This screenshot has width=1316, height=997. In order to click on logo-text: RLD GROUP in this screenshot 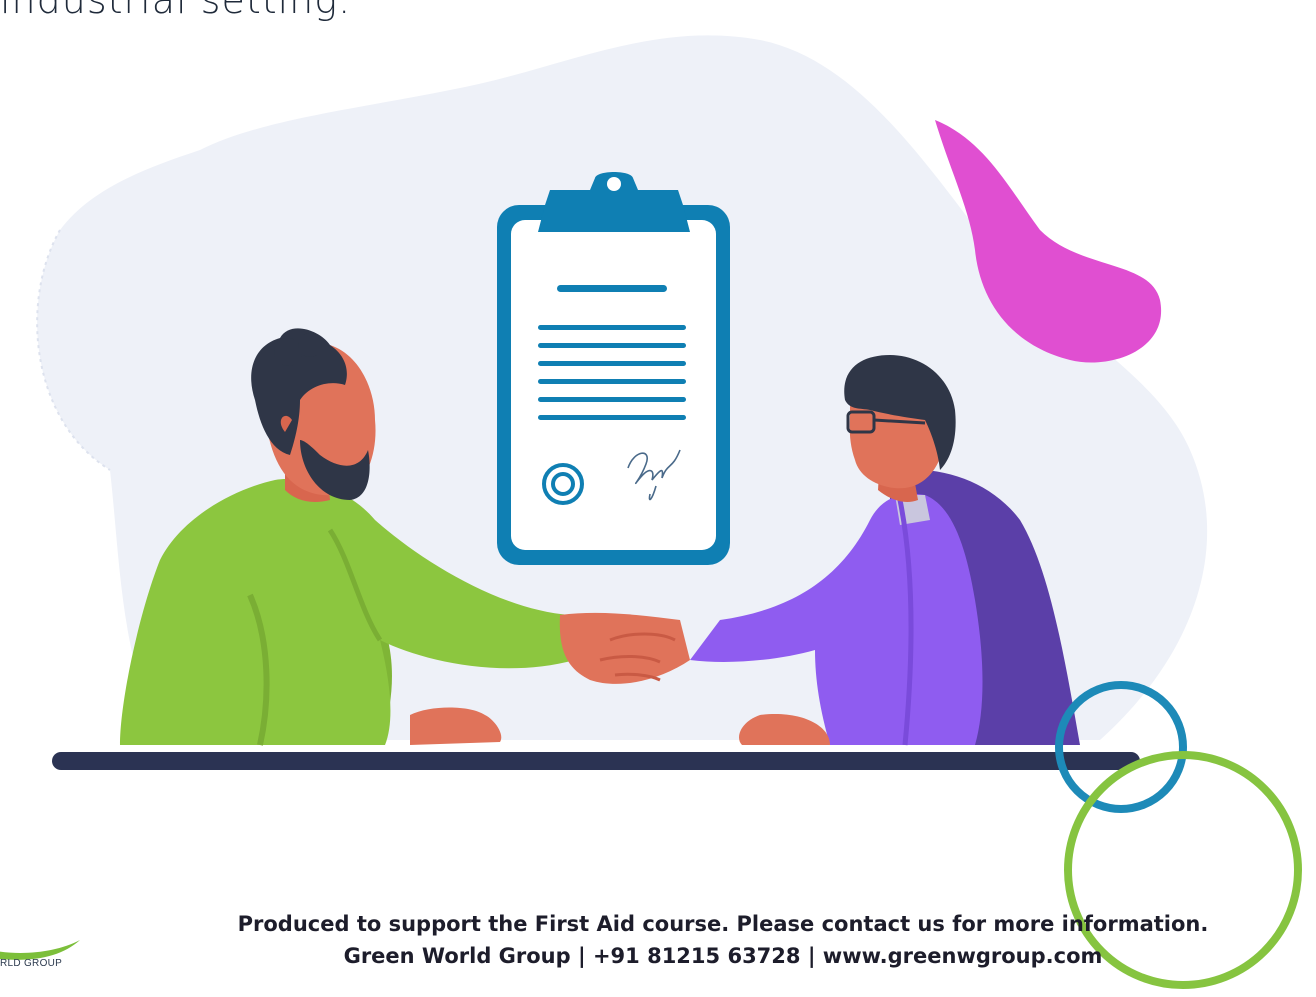, I will do `click(31, 963)`.